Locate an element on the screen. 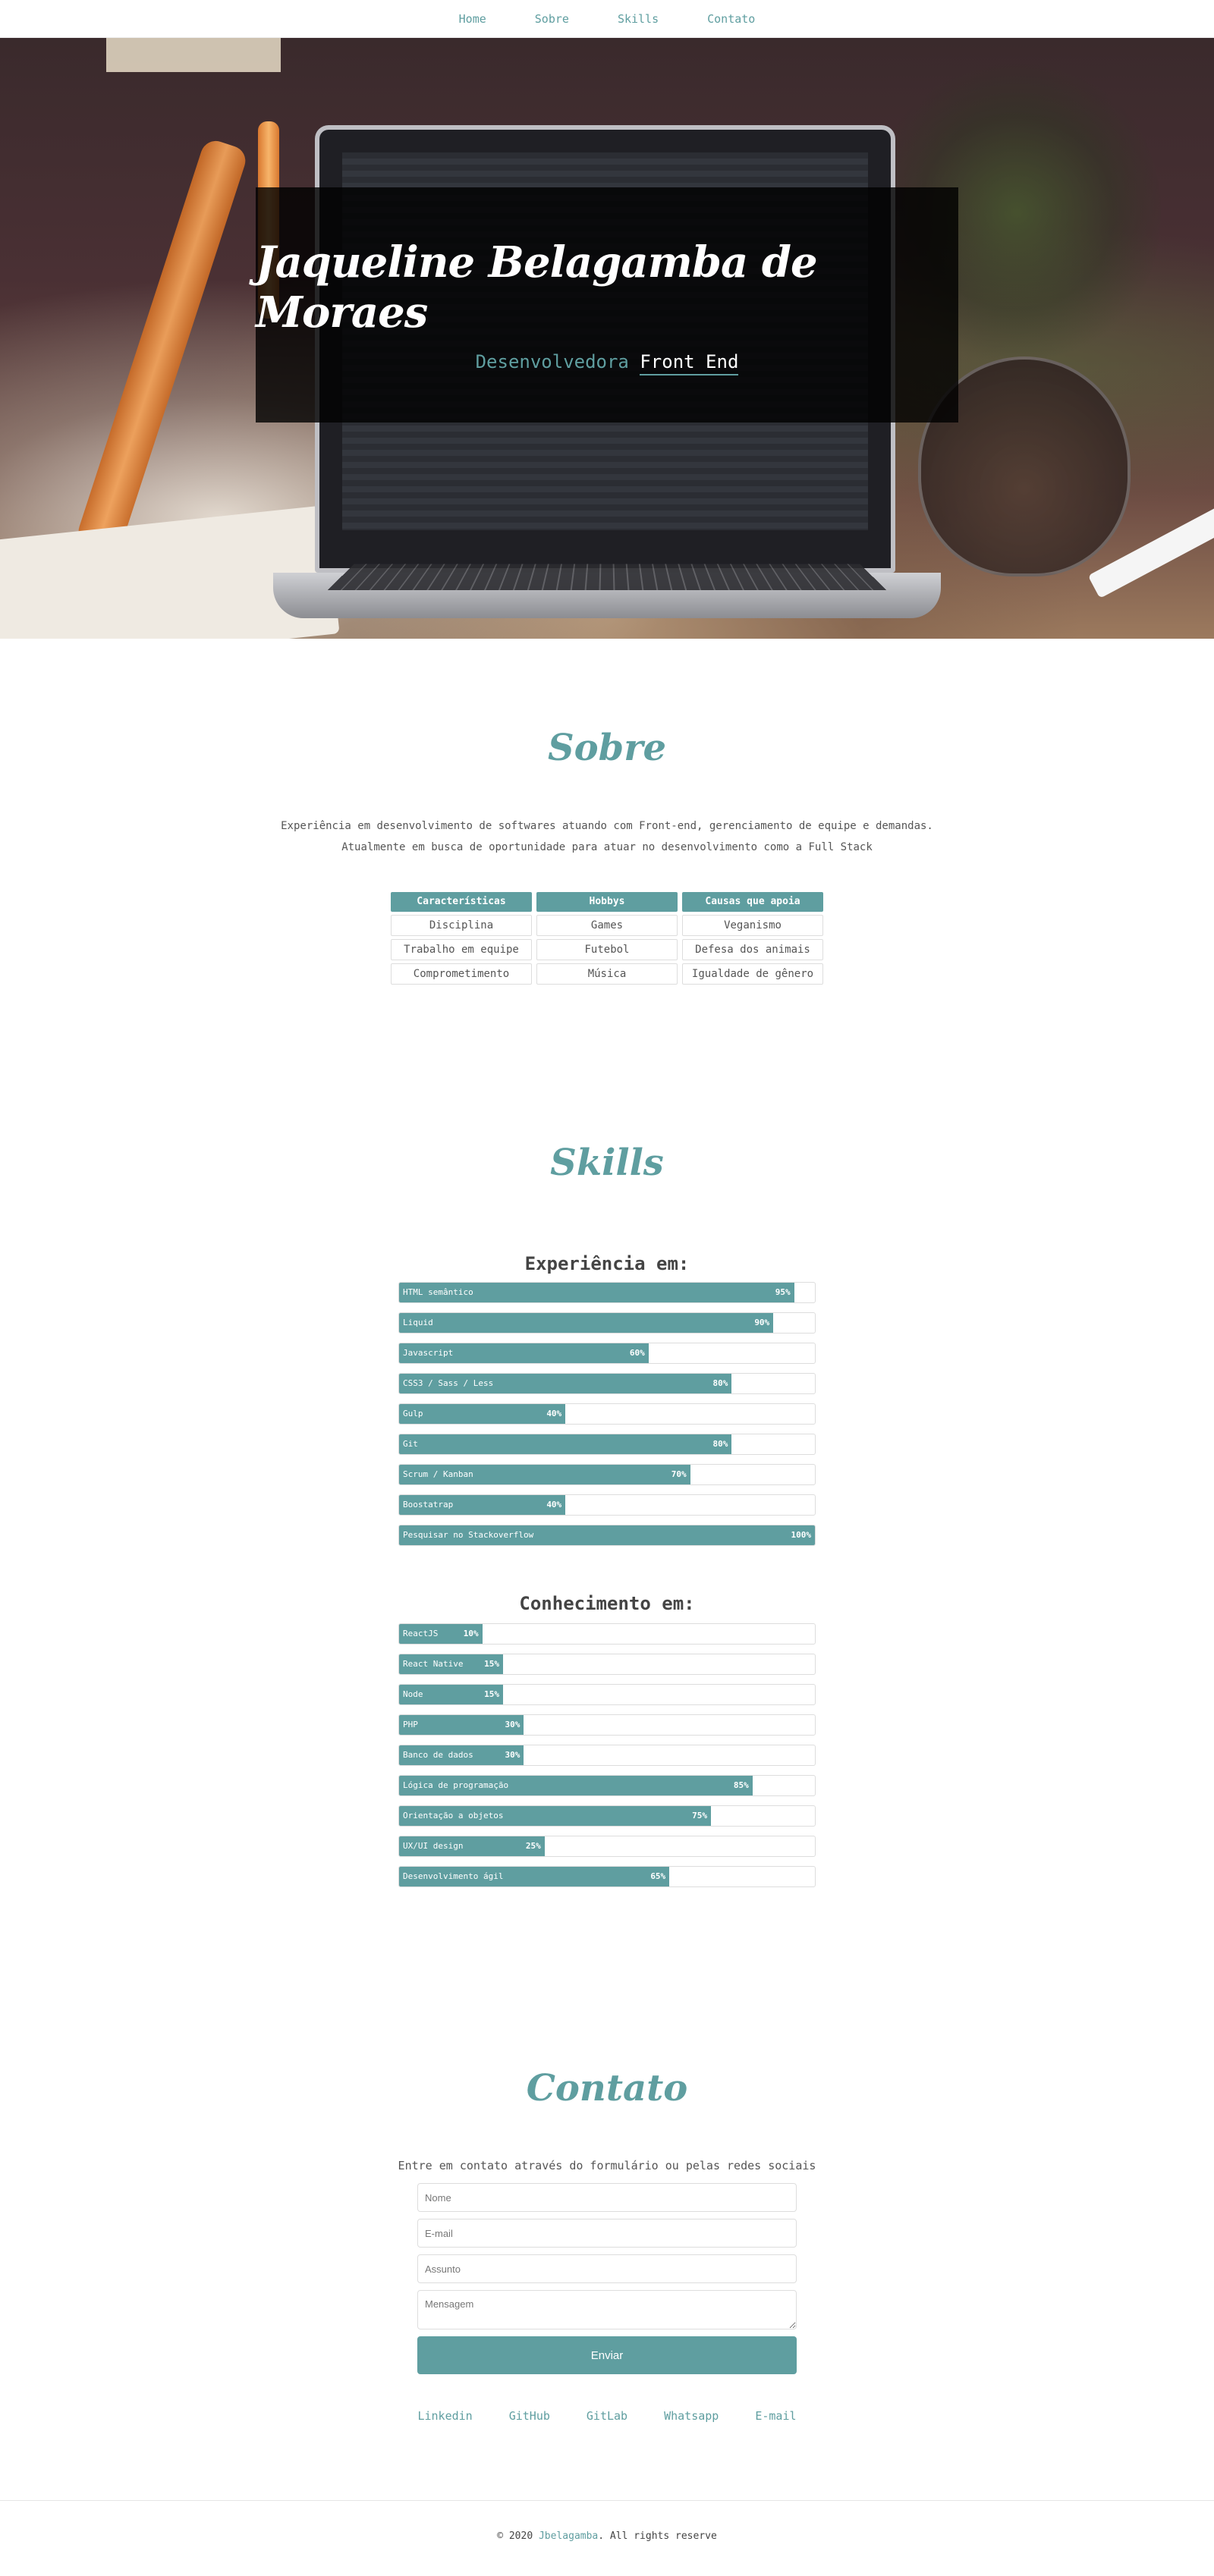  skill-bar-fill: HTML semântico 95% is located at coordinates (596, 1292).